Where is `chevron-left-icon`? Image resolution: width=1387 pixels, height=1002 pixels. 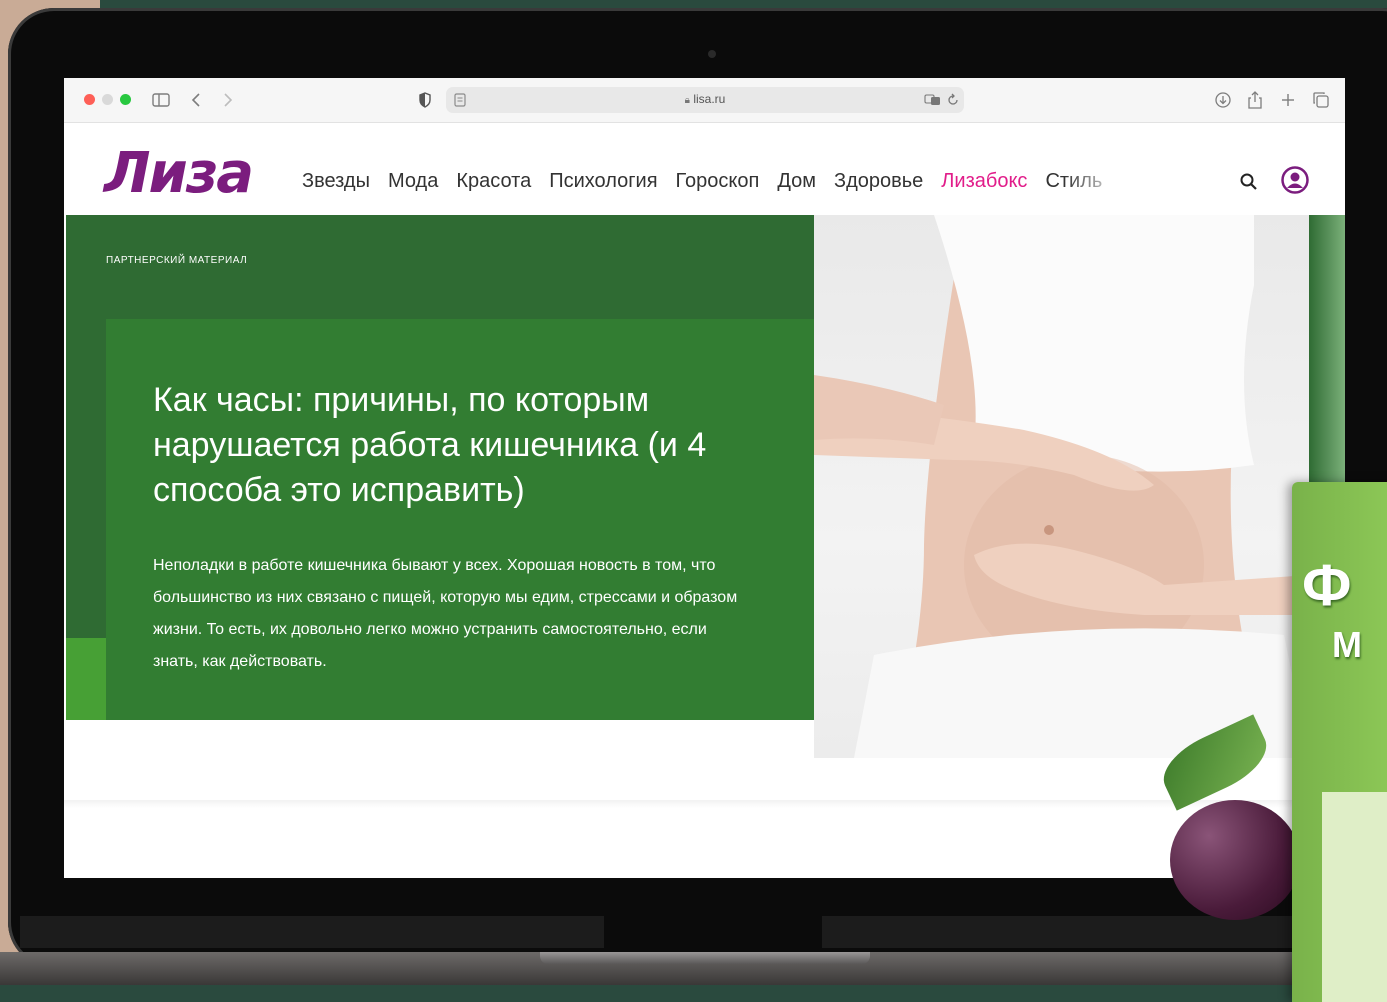
chevron-left-icon is located at coordinates (196, 100).